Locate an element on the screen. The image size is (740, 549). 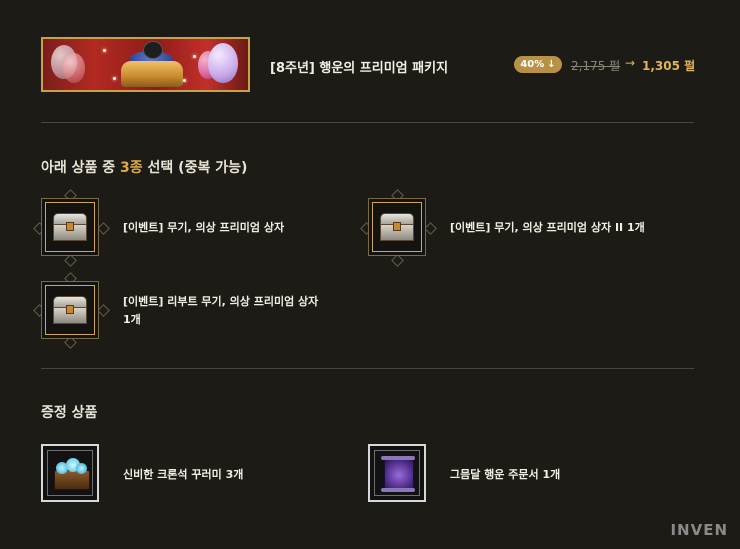
sale-price: 1,305 펄 is located at coordinates (669, 66).